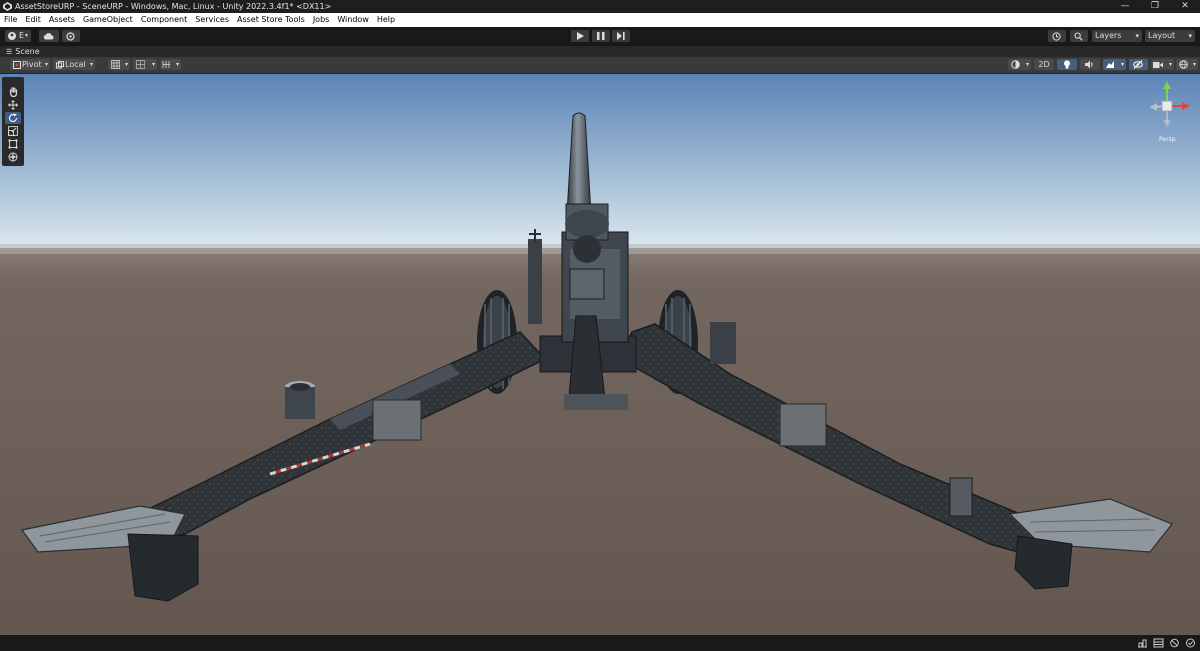  I want to click on pause-icon, so click(601, 36).